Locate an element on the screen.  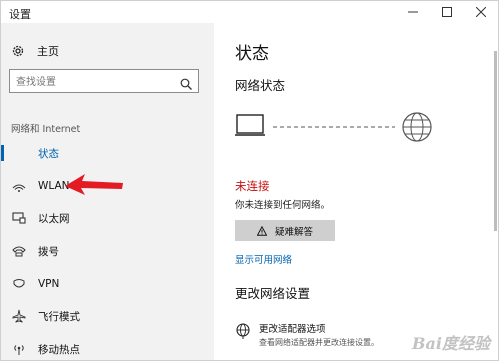
nav-item-label: 飞行模式 is located at coordinates (59, 316).